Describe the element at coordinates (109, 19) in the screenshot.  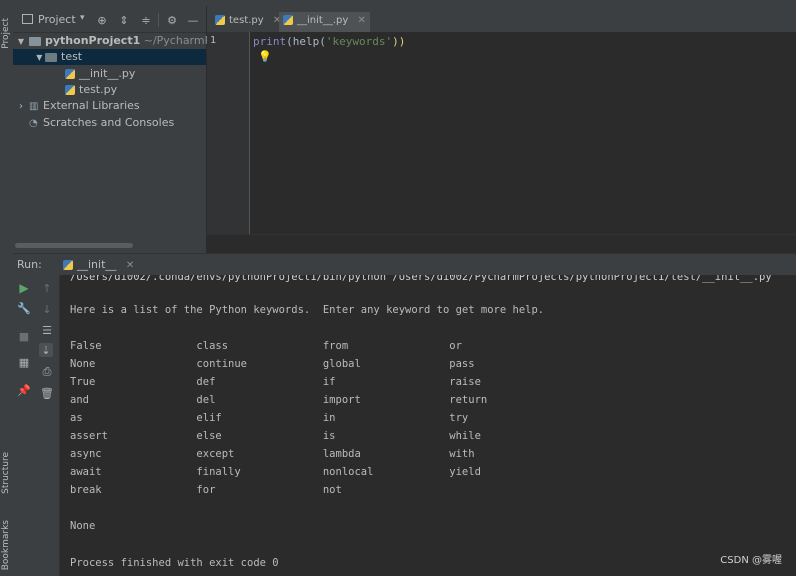
I see `project-toolbar: Project ▾ ⊕ ⇕ ≑ ⚙ —` at that location.